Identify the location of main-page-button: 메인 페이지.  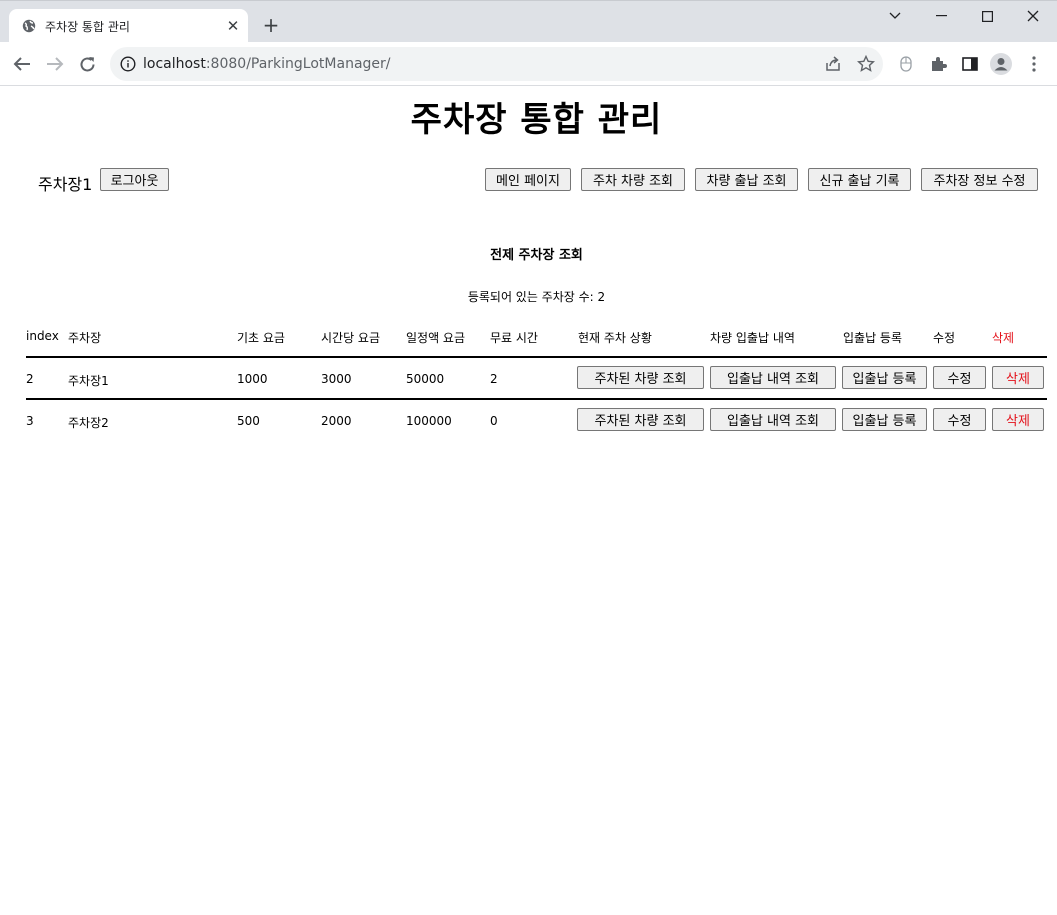
(528, 179).